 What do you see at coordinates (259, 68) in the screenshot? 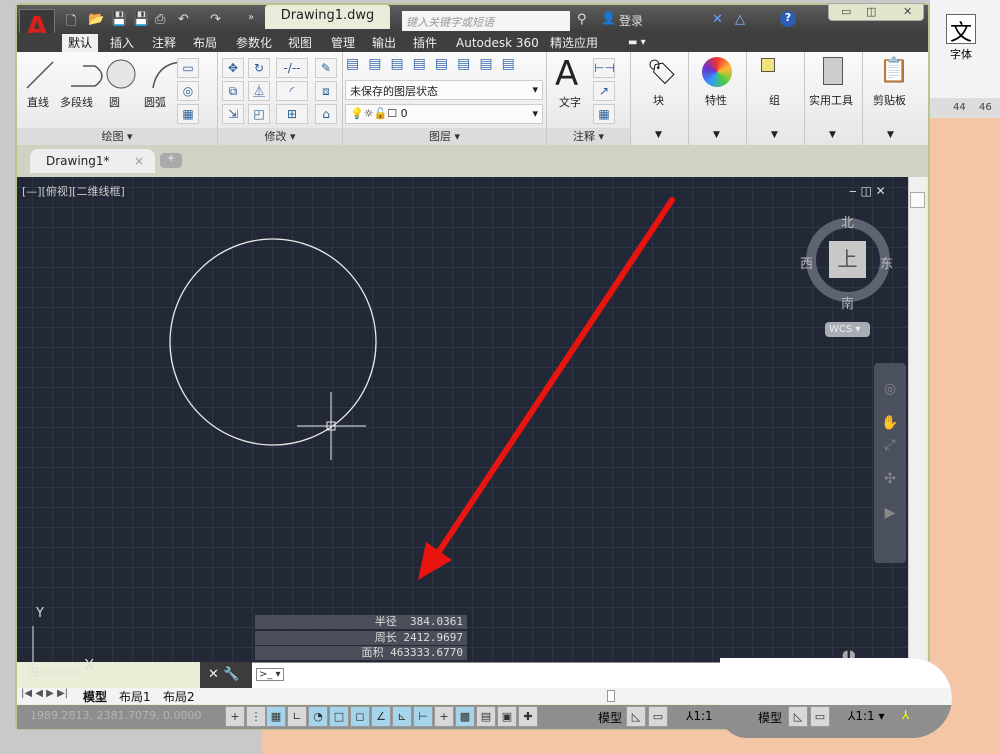
I see `rotate-icon: ↻` at bounding box center [259, 68].